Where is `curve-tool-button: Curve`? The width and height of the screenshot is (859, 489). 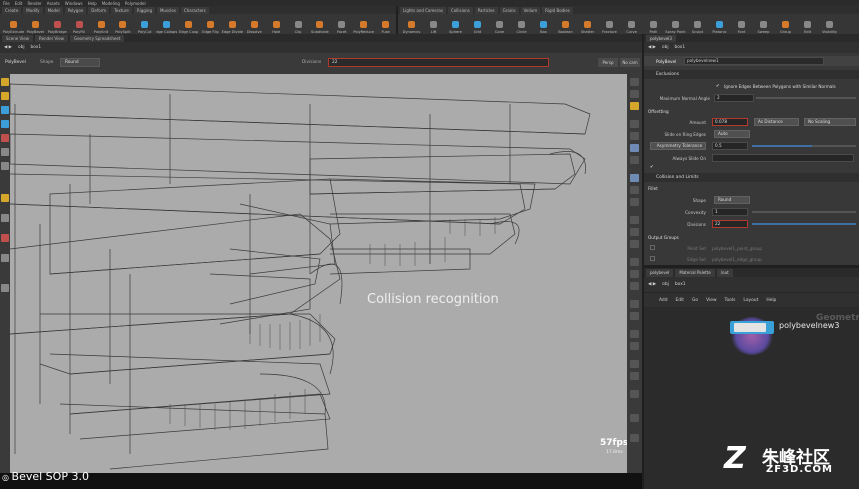 curve-tool-button: Curve is located at coordinates (631, 24).